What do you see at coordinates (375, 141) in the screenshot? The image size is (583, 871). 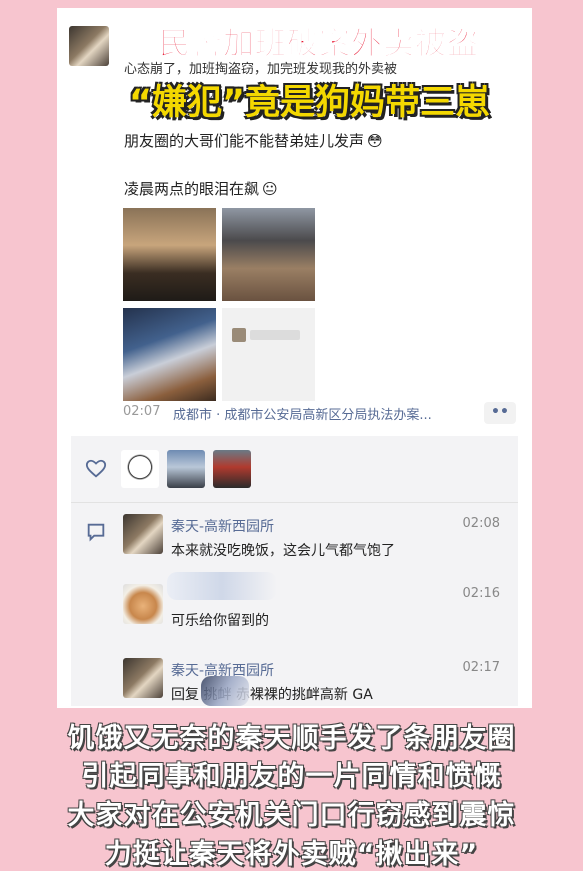 I see `flushed-emoji-icon: 😳` at bounding box center [375, 141].